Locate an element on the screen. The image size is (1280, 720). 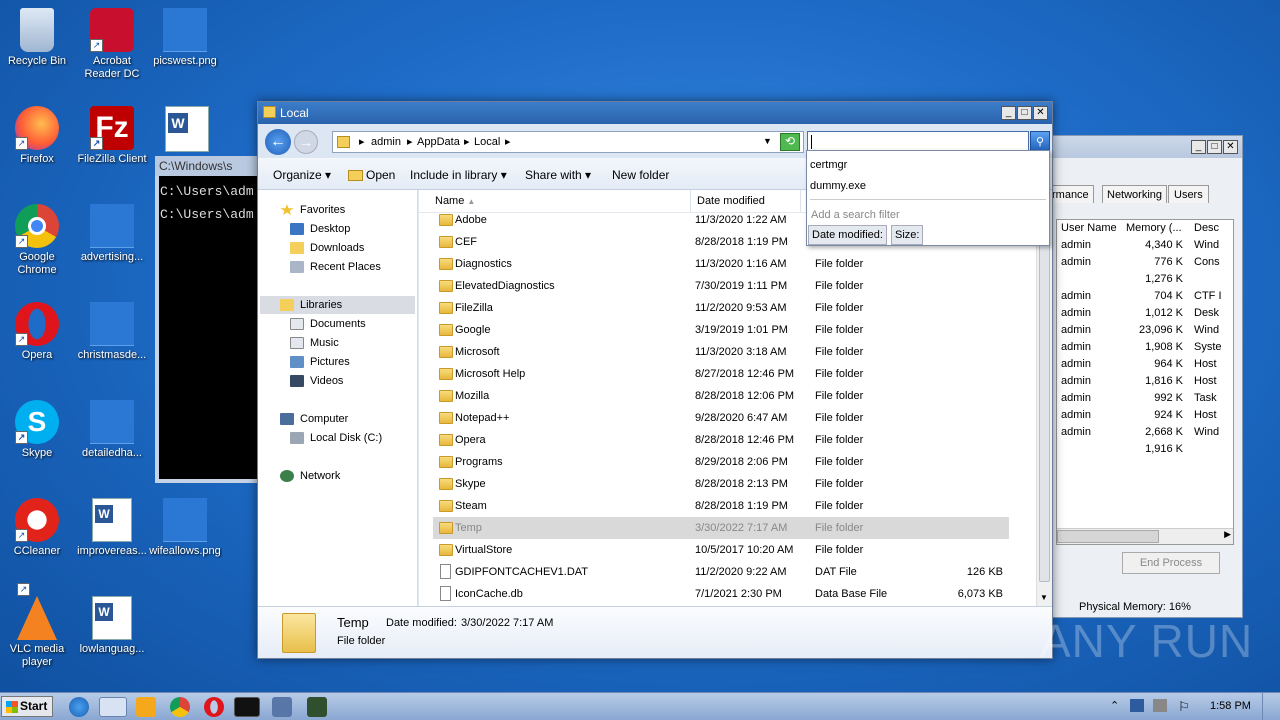
start-button: Start is located at coordinates (27, 706).